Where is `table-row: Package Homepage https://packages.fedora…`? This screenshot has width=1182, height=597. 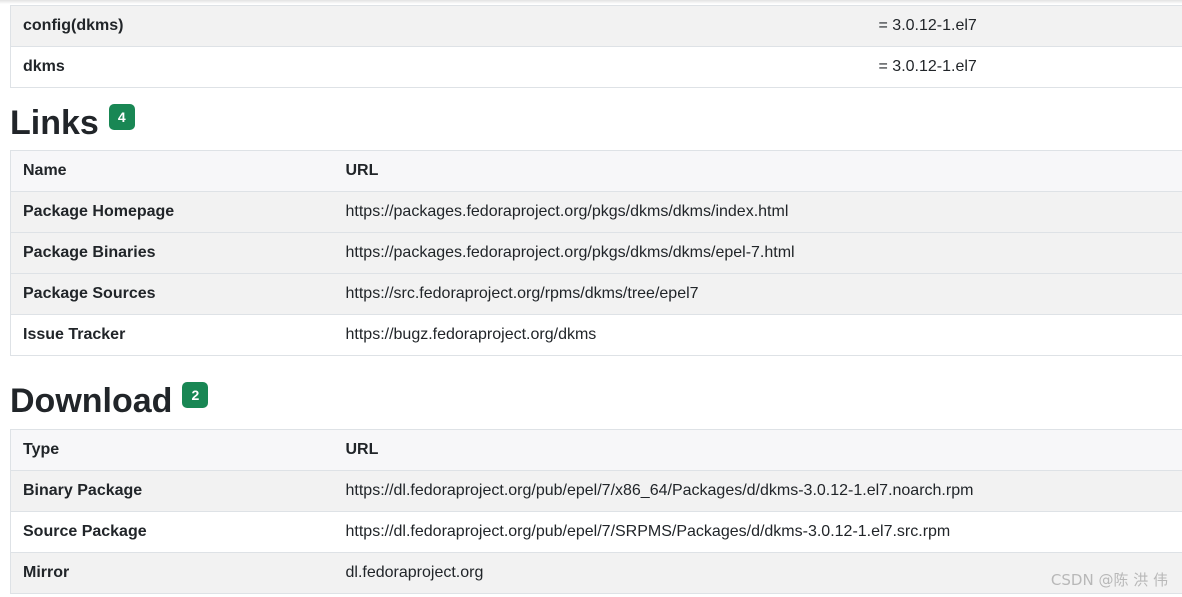
table-row: Package Homepage https://packages.fedora… is located at coordinates (596, 212).